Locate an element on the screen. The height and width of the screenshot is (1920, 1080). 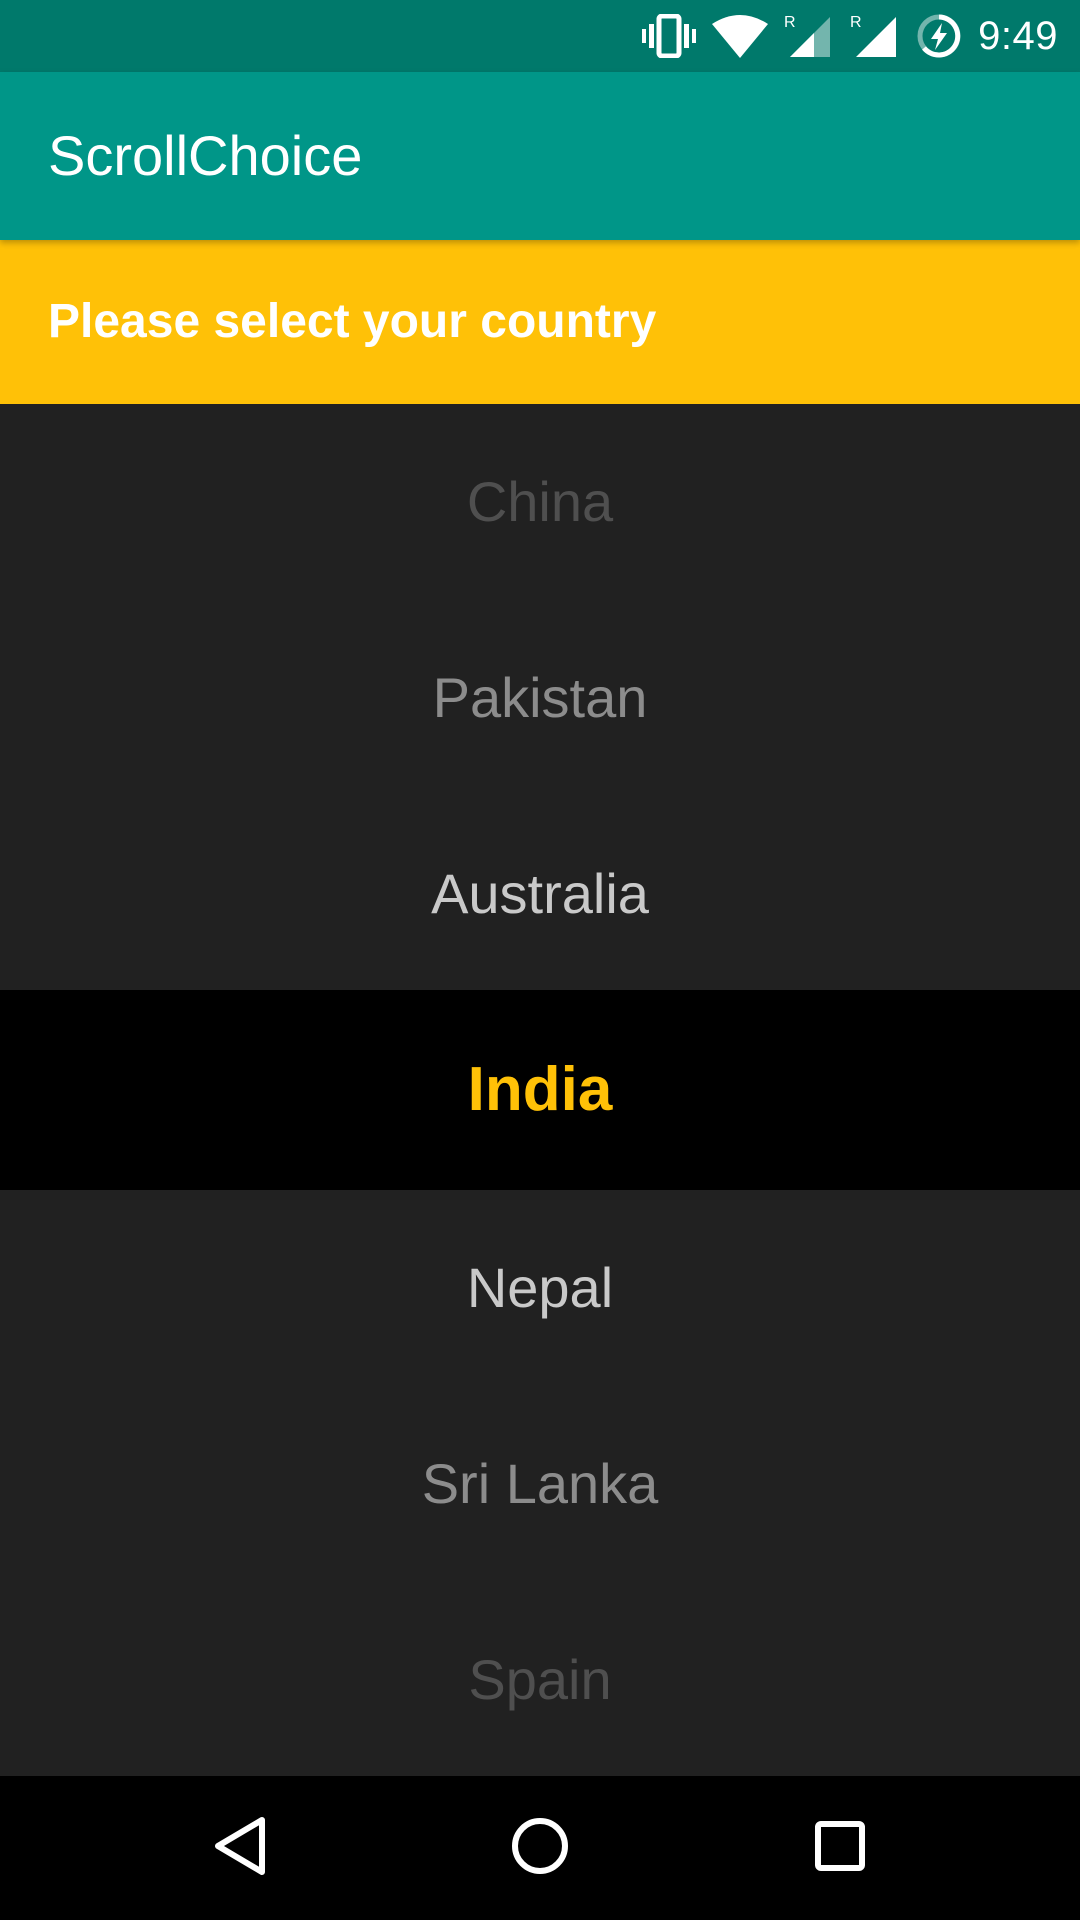
status-icons: R R 9:49 is located at coordinates (850, 36).